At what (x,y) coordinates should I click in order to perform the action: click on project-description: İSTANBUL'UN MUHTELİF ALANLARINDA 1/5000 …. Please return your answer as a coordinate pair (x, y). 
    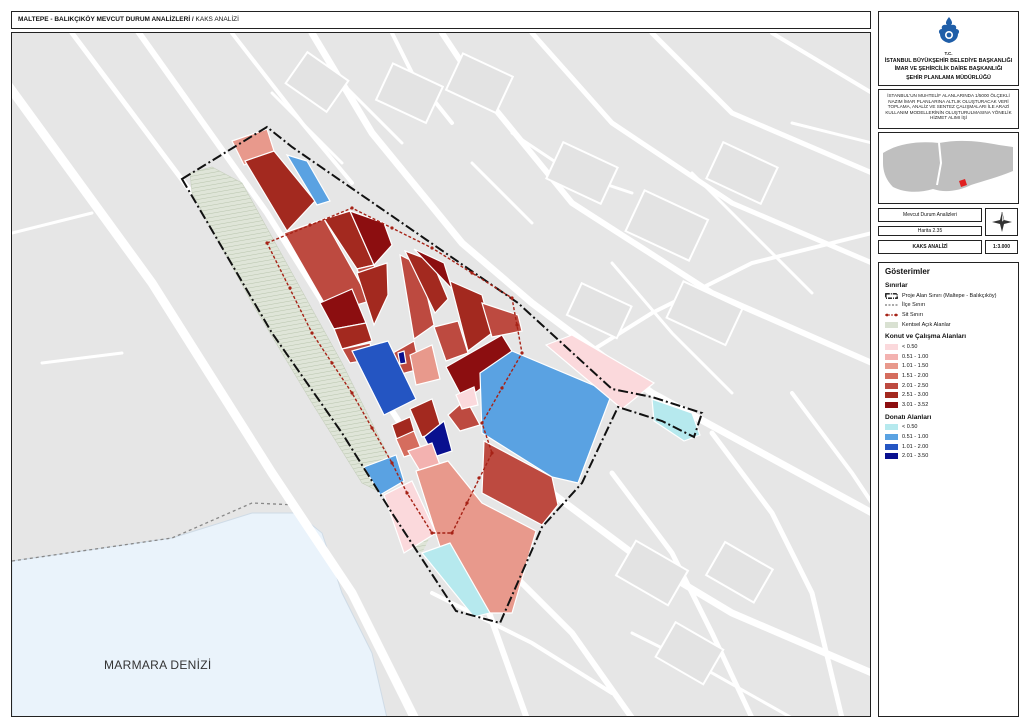
    Looking at the image, I should click on (948, 109).